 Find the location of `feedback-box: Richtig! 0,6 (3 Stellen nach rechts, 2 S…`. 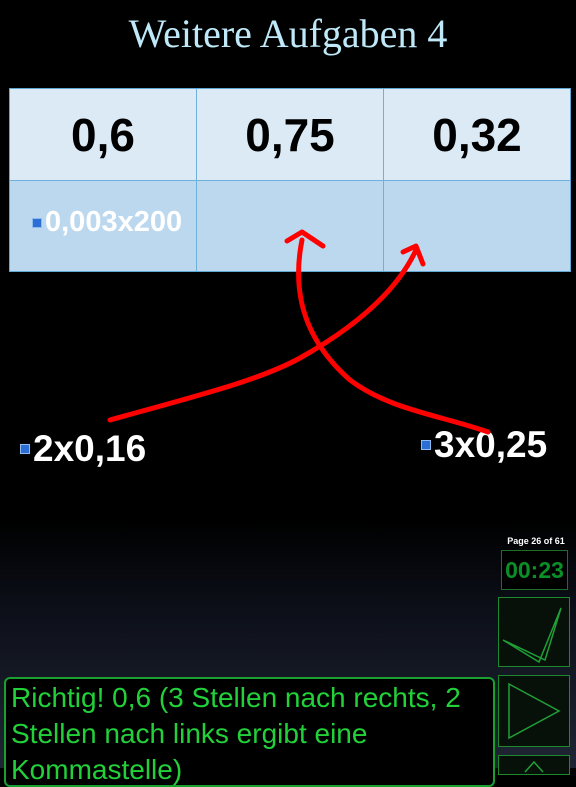

feedback-box: Richtig! 0,6 (3 Stellen nach rechts, 2 S… is located at coordinates (249, 732).